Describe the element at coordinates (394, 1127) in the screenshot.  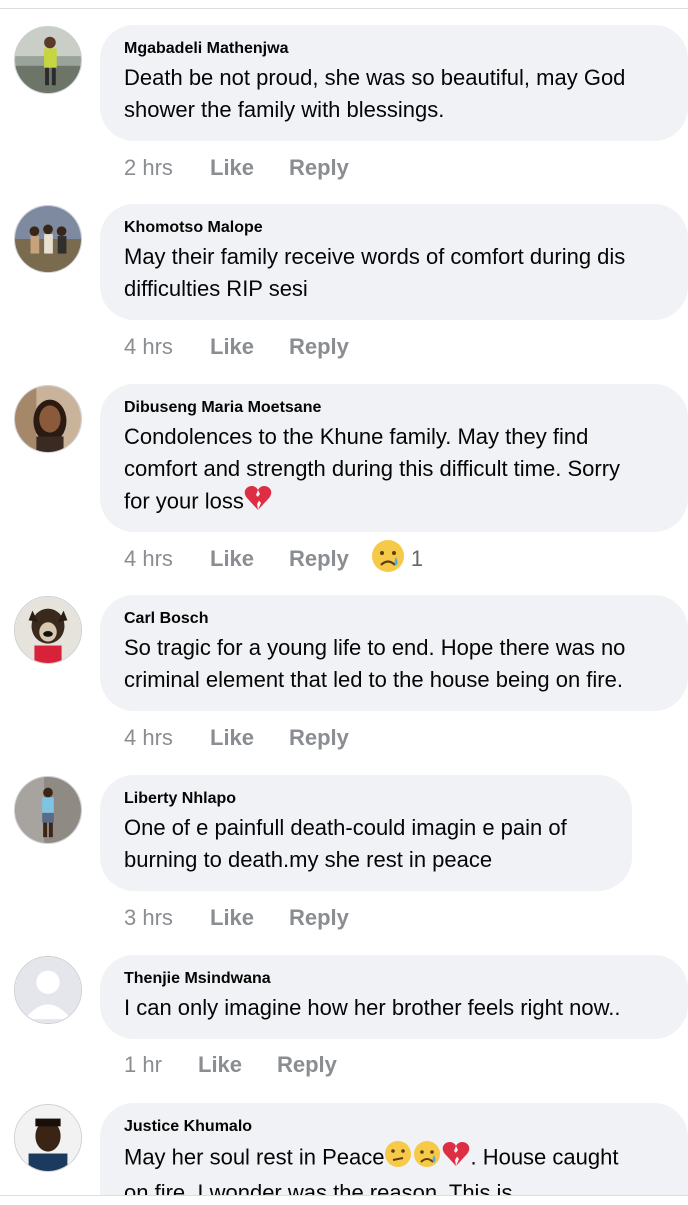
I see `comment-author: Justice Khumalo` at that location.